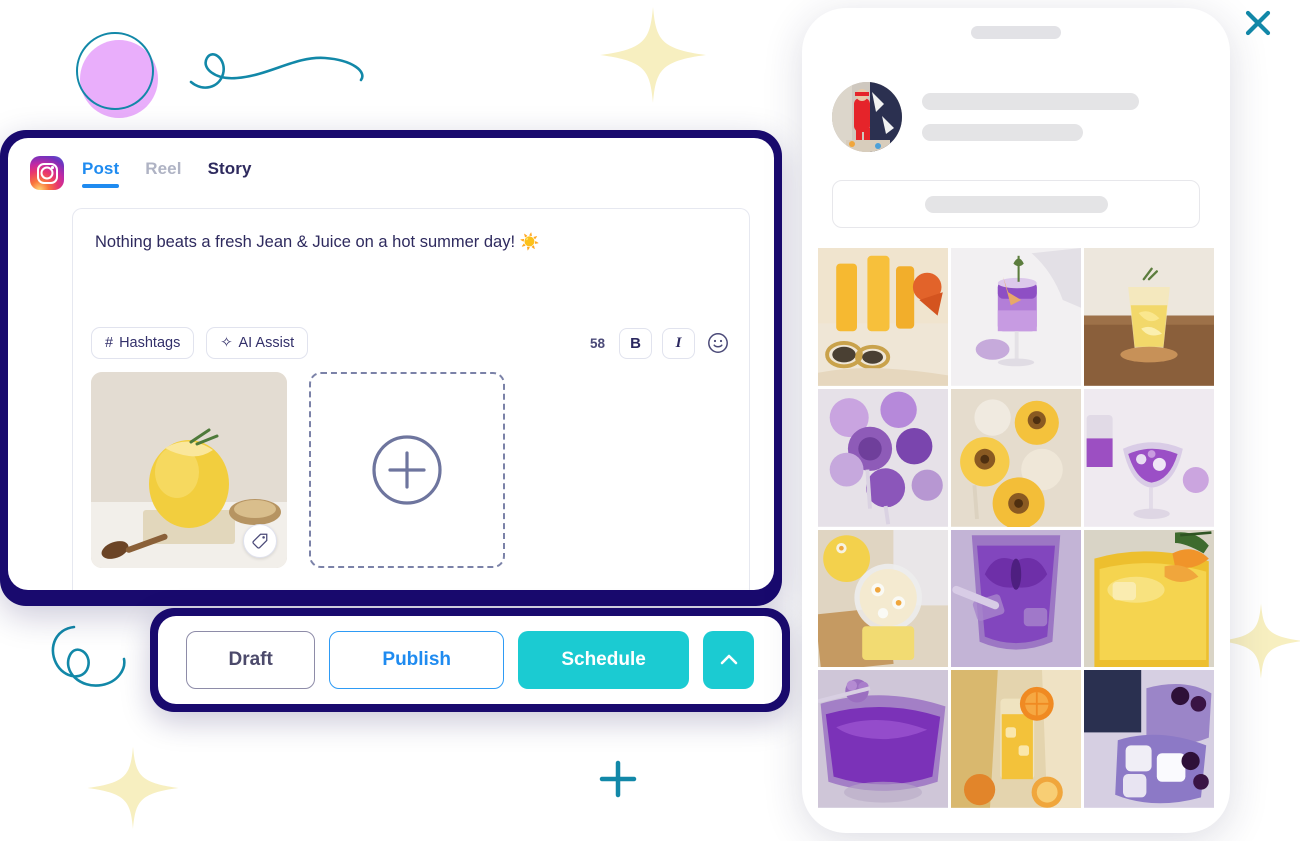 The width and height of the screenshot is (1300, 841). Describe the element at coordinates (1061, 117) in the screenshot. I see `profile-skeleton` at that location.